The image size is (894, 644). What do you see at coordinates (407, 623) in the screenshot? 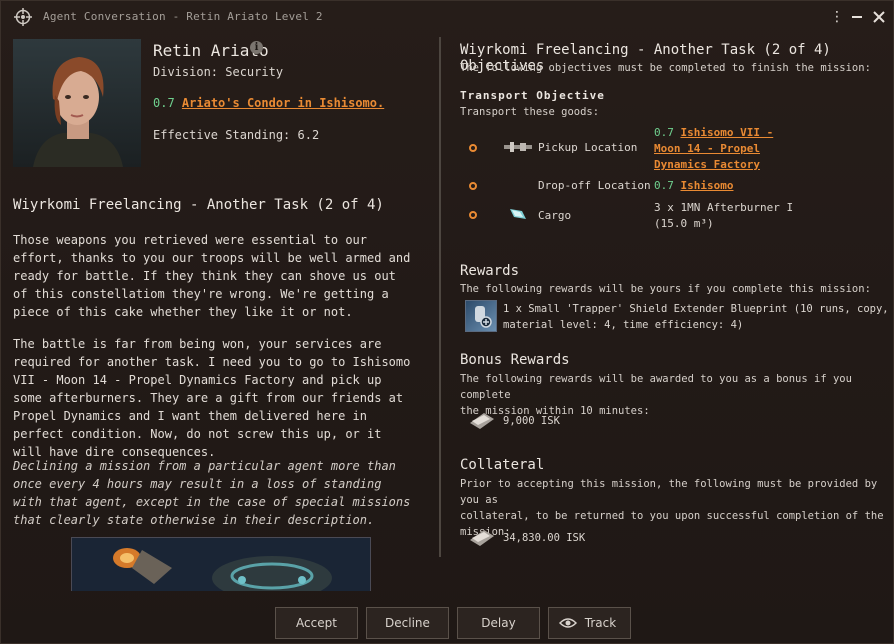
I see `decline-button: Decline` at bounding box center [407, 623].